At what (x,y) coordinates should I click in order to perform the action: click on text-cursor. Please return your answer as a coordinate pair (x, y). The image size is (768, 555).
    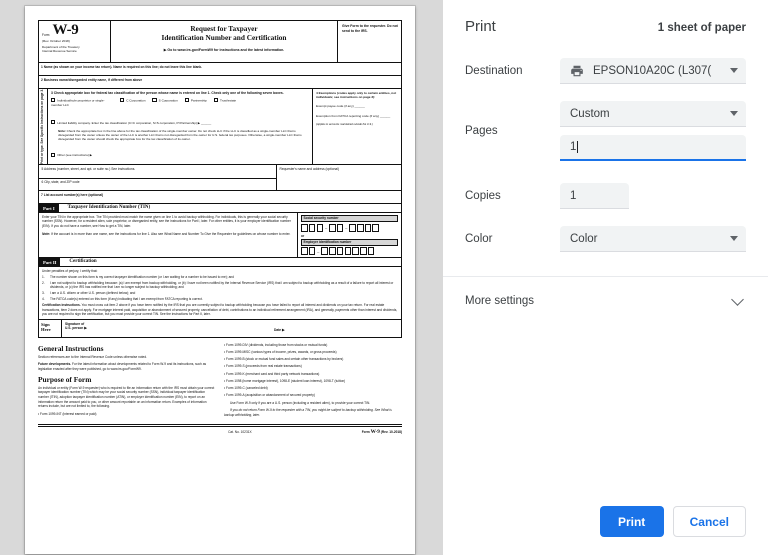
    Looking at the image, I should click on (577, 147).